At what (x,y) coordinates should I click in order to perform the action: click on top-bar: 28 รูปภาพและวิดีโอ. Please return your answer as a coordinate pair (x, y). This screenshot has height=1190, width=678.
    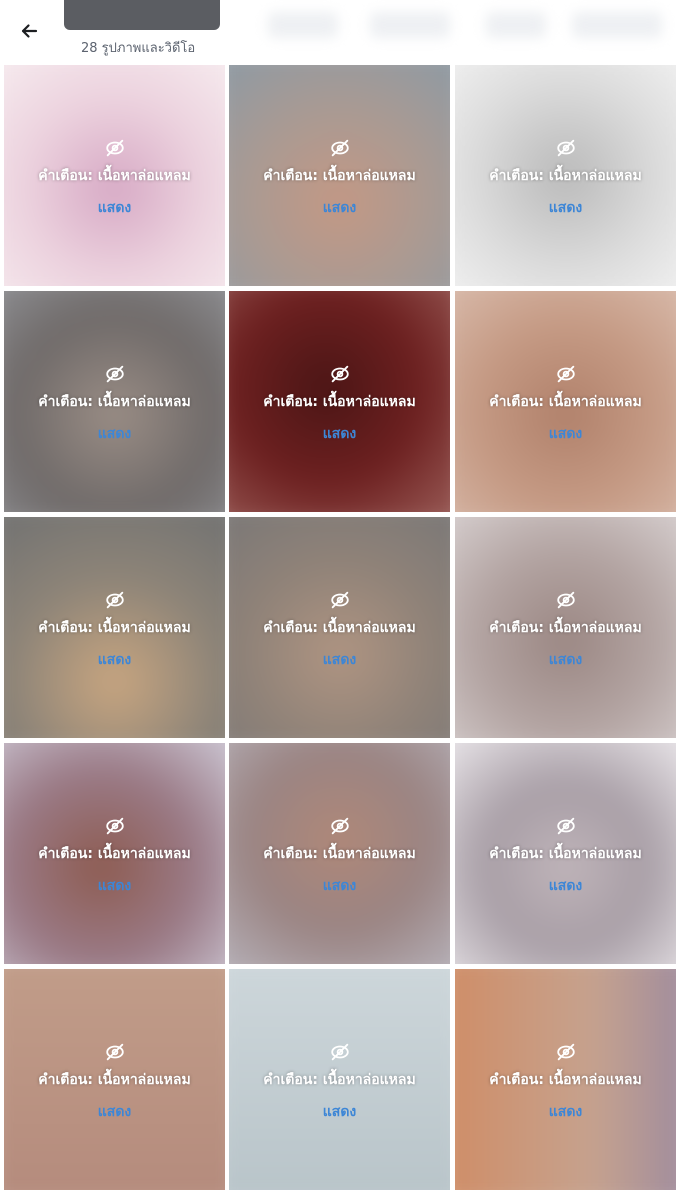
    Looking at the image, I should click on (339, 31).